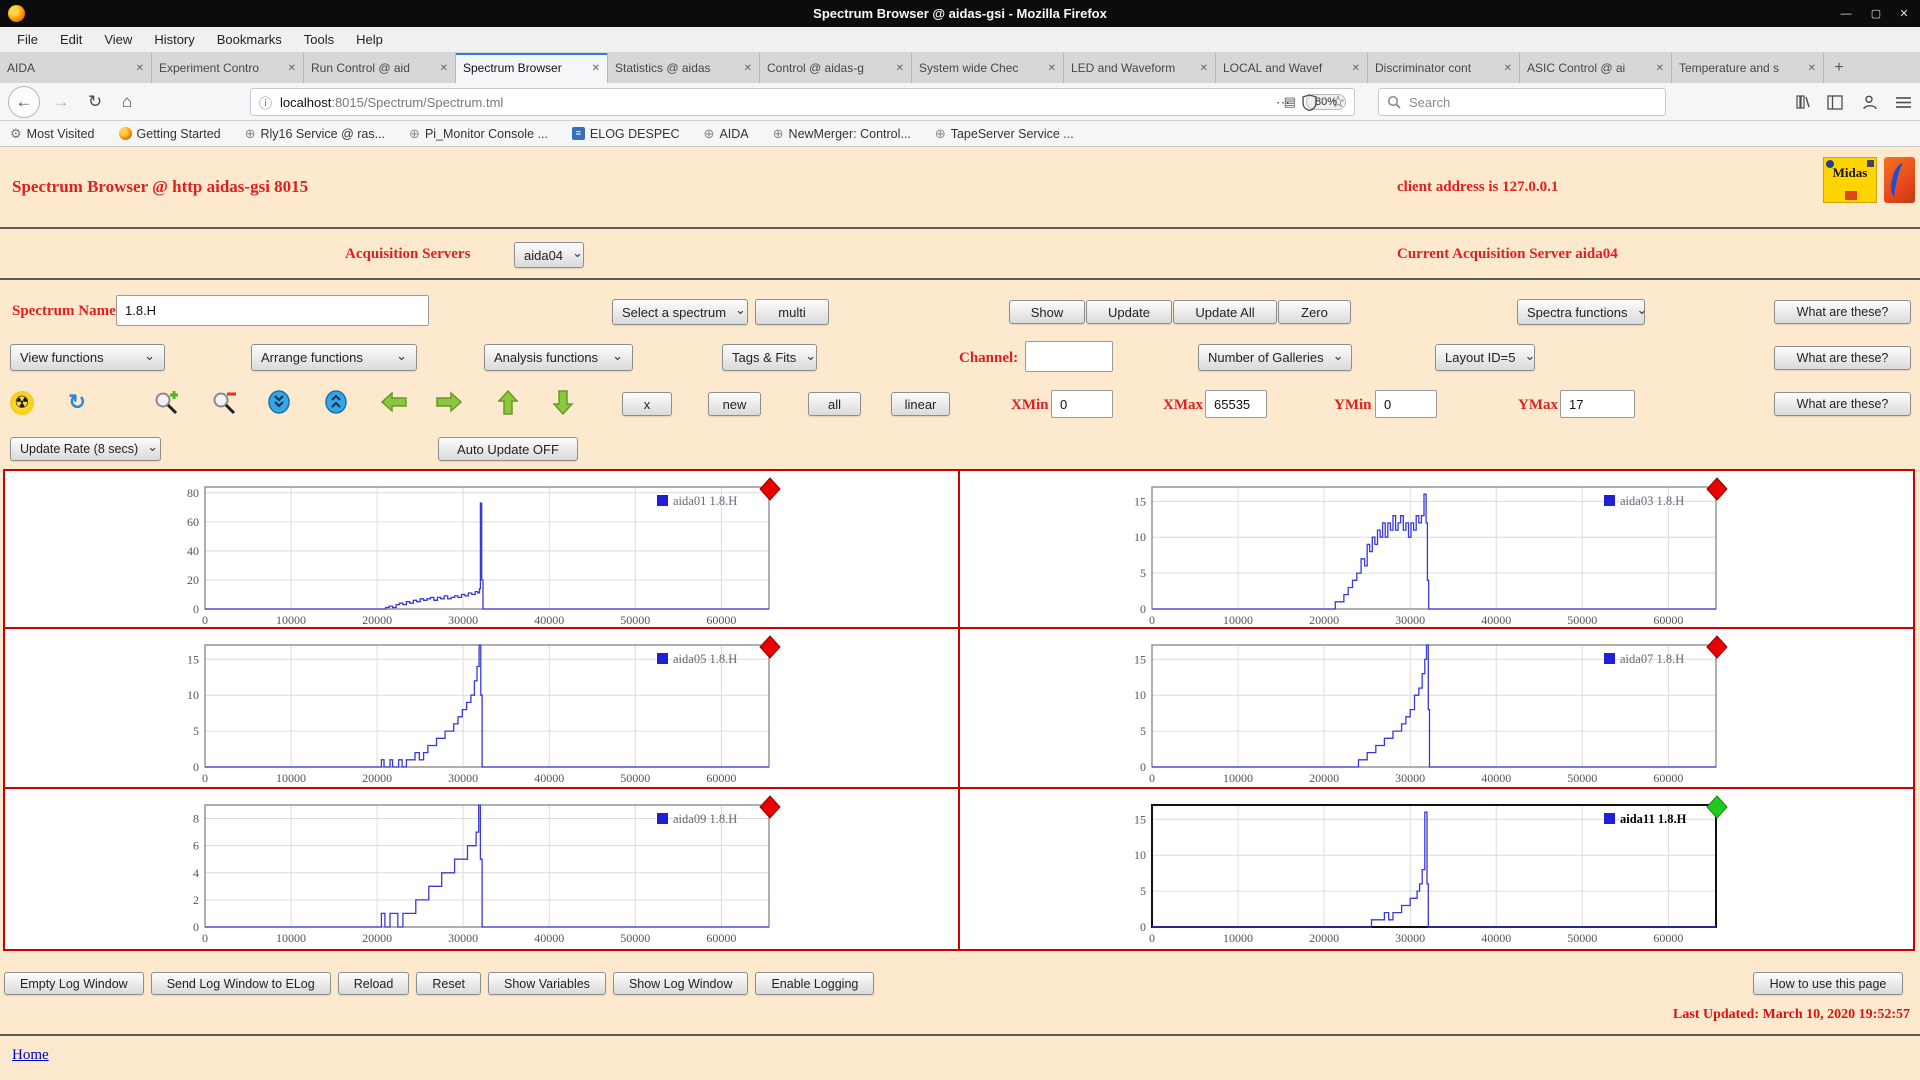  I want to click on bookmark-elog-despec: ≡ ELOG DESPEC, so click(625, 134).